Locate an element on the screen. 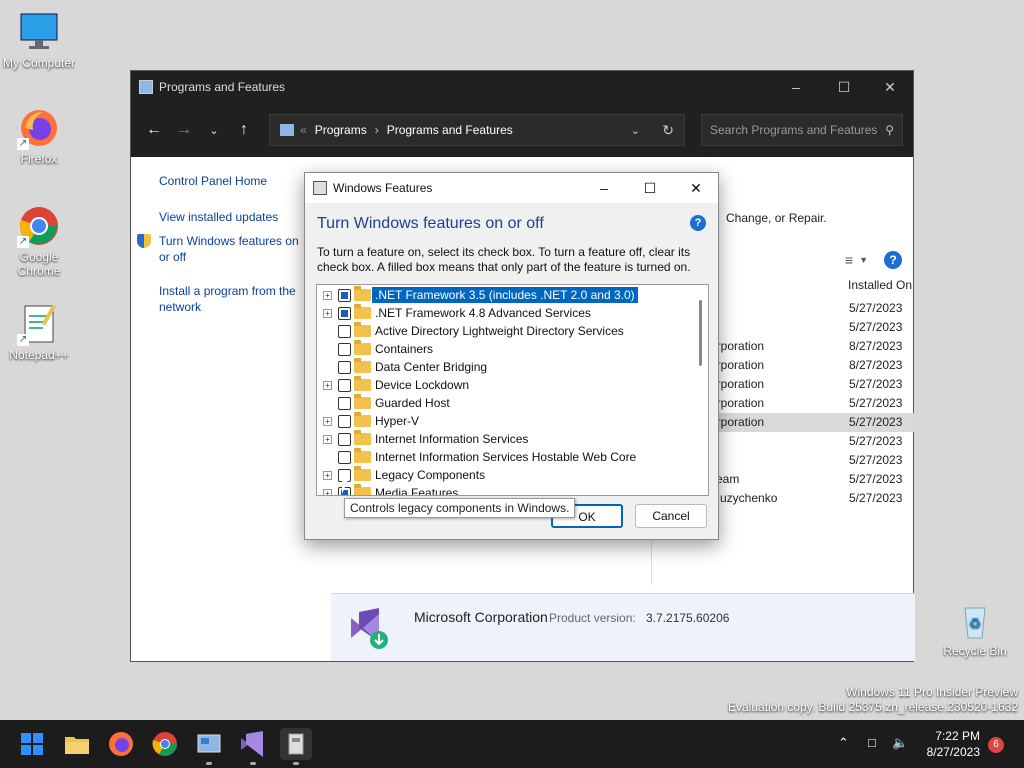  tree-scrollbar is located at coordinates (700, 333).